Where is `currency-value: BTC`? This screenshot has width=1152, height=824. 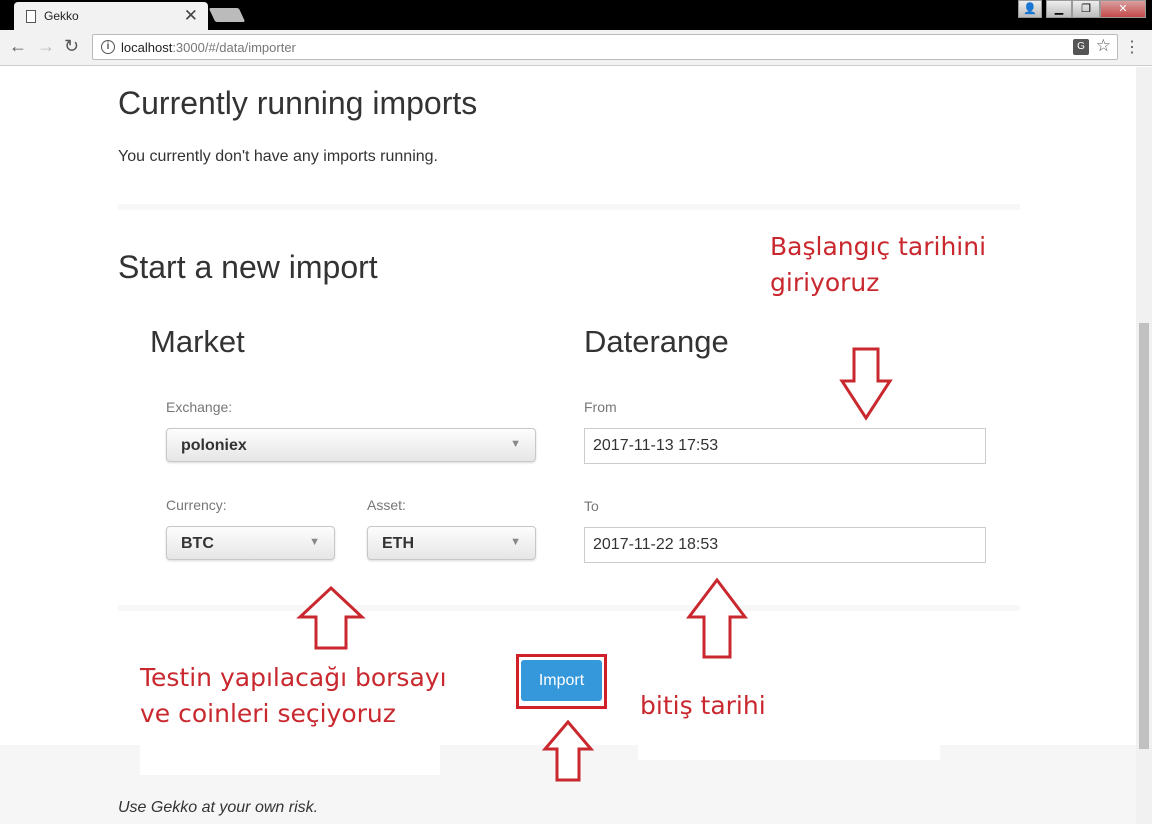
currency-value: BTC is located at coordinates (197, 543).